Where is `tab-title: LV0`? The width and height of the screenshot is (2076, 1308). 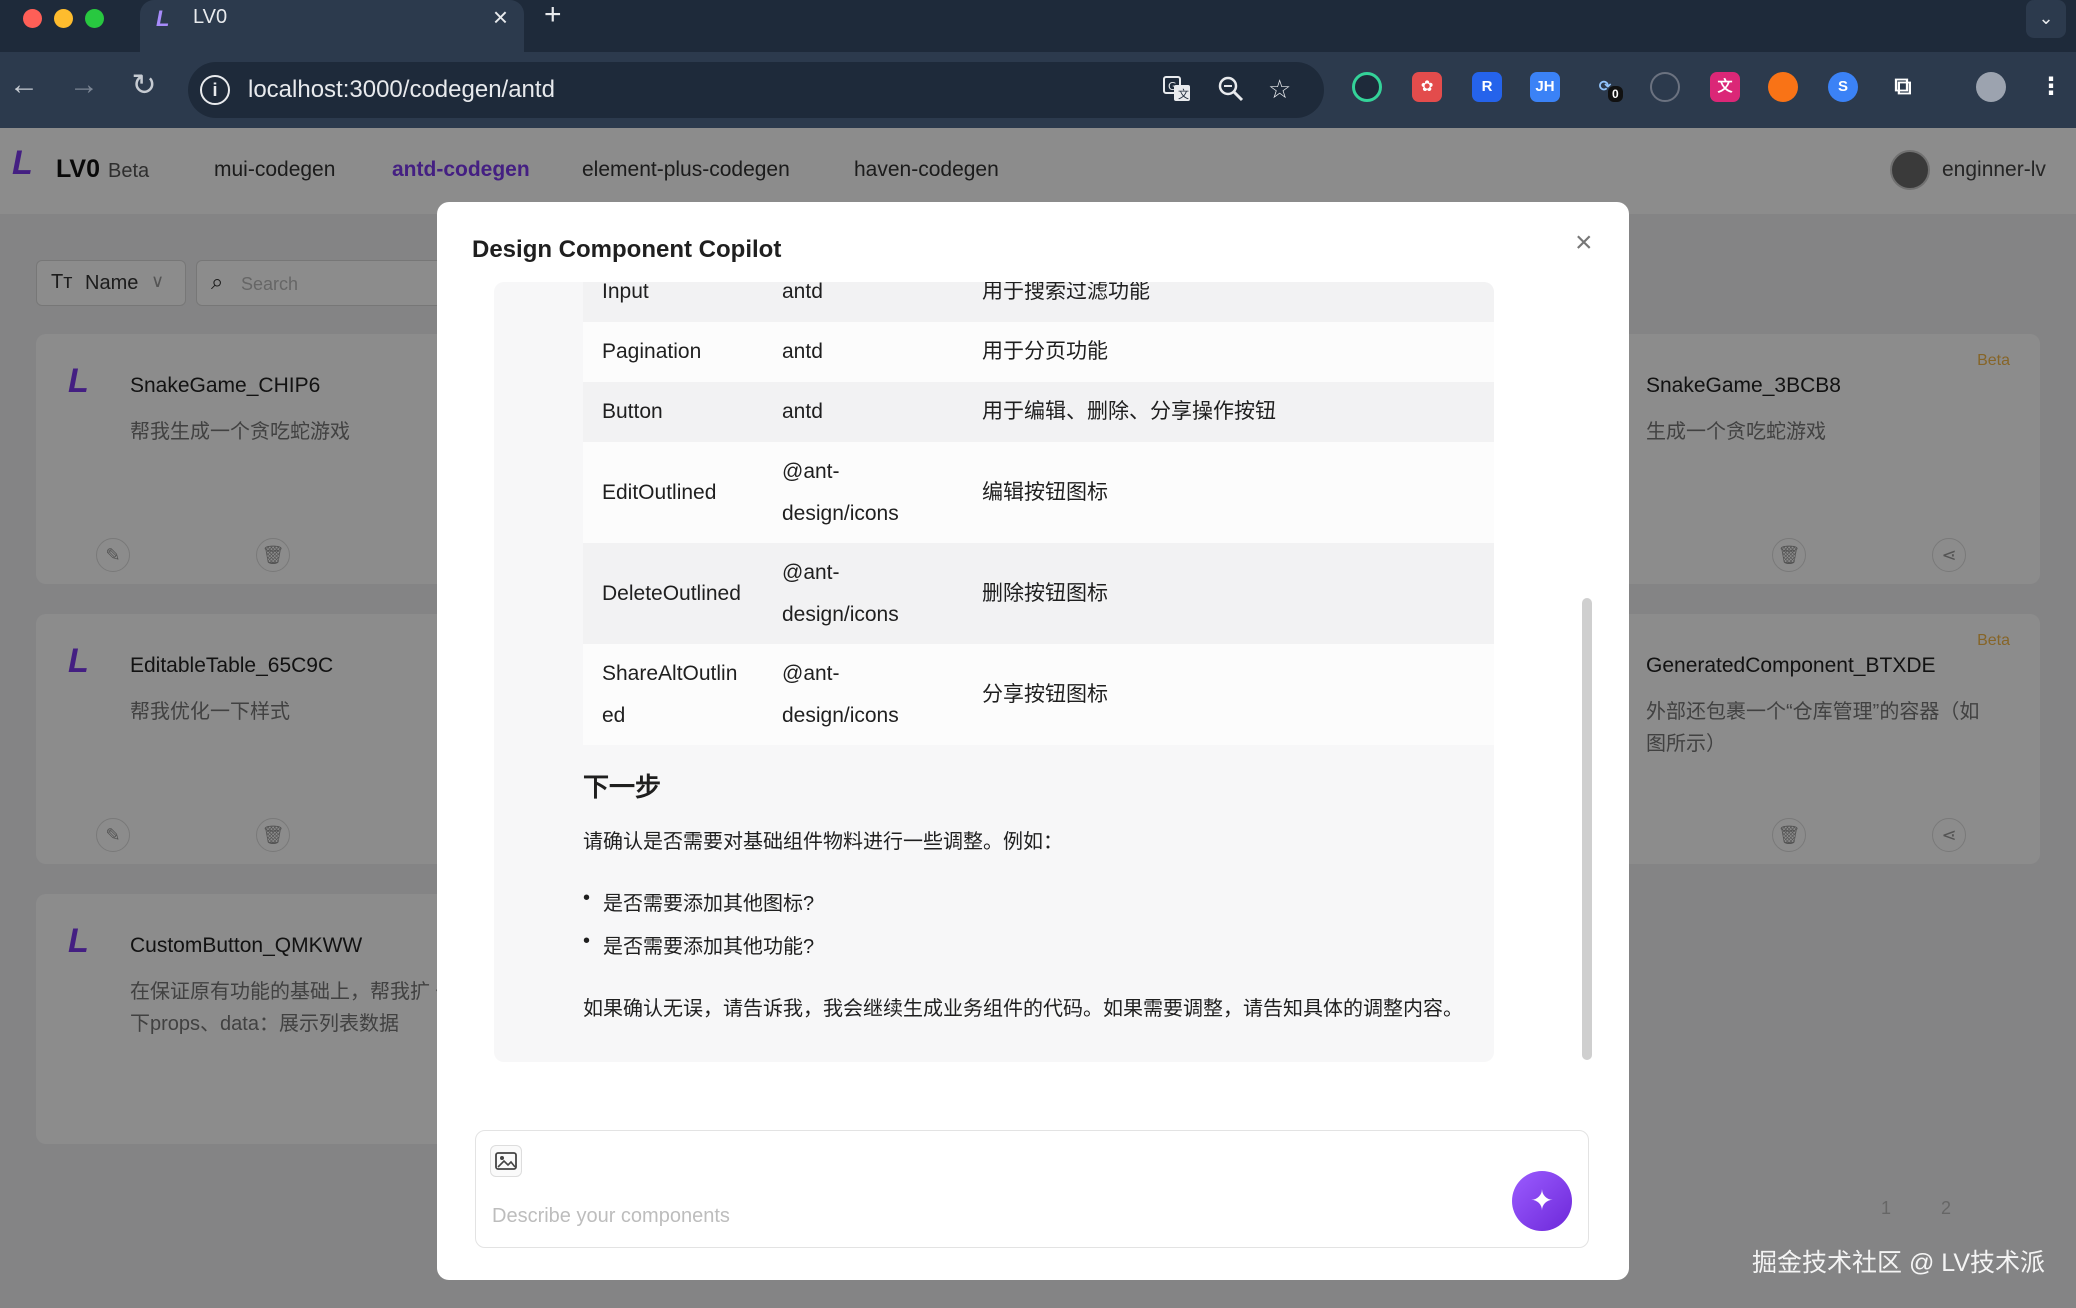 tab-title: LV0 is located at coordinates (210, 17).